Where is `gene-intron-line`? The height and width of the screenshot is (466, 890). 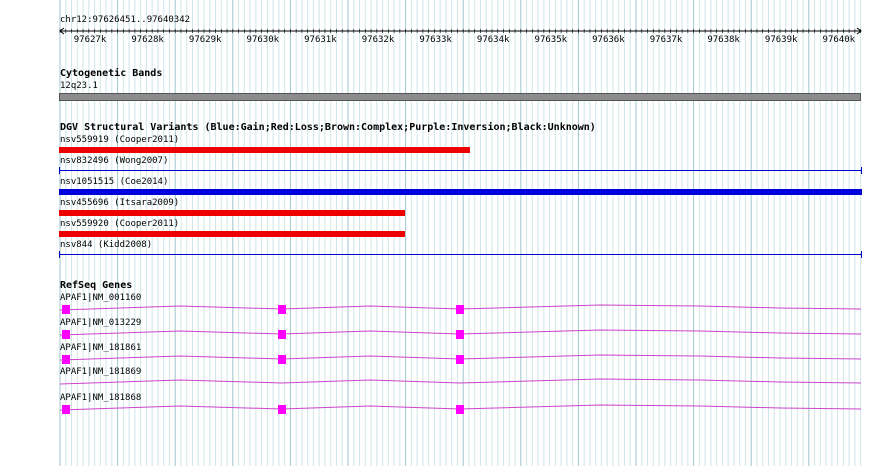 gene-intron-line is located at coordinates (460, 381).